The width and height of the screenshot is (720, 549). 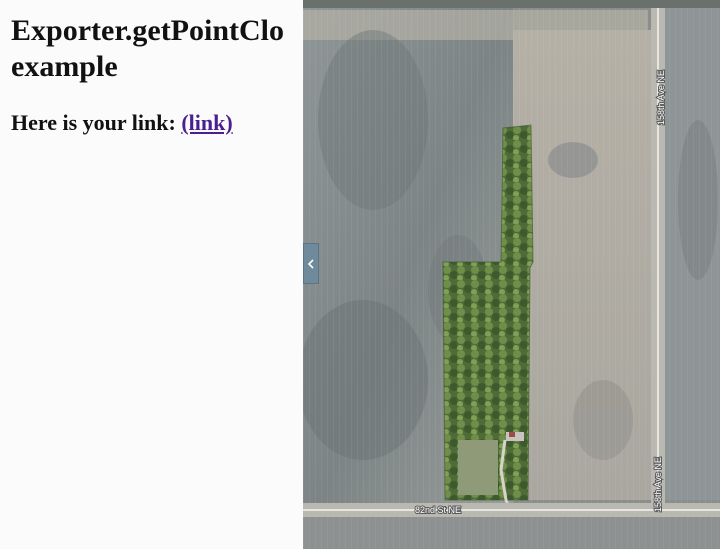 I want to click on chevron-left-icon, so click(x=310, y=263).